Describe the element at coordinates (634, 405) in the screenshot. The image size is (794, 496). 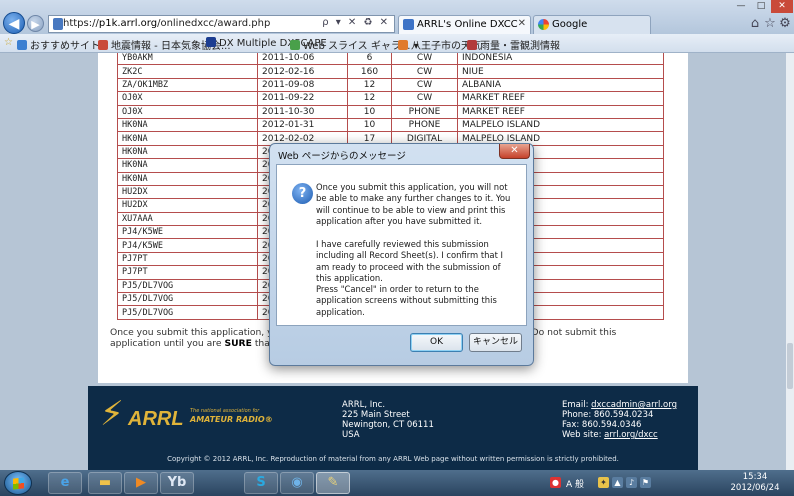
I see `email-link: dxccadmin@arrl.org` at that location.